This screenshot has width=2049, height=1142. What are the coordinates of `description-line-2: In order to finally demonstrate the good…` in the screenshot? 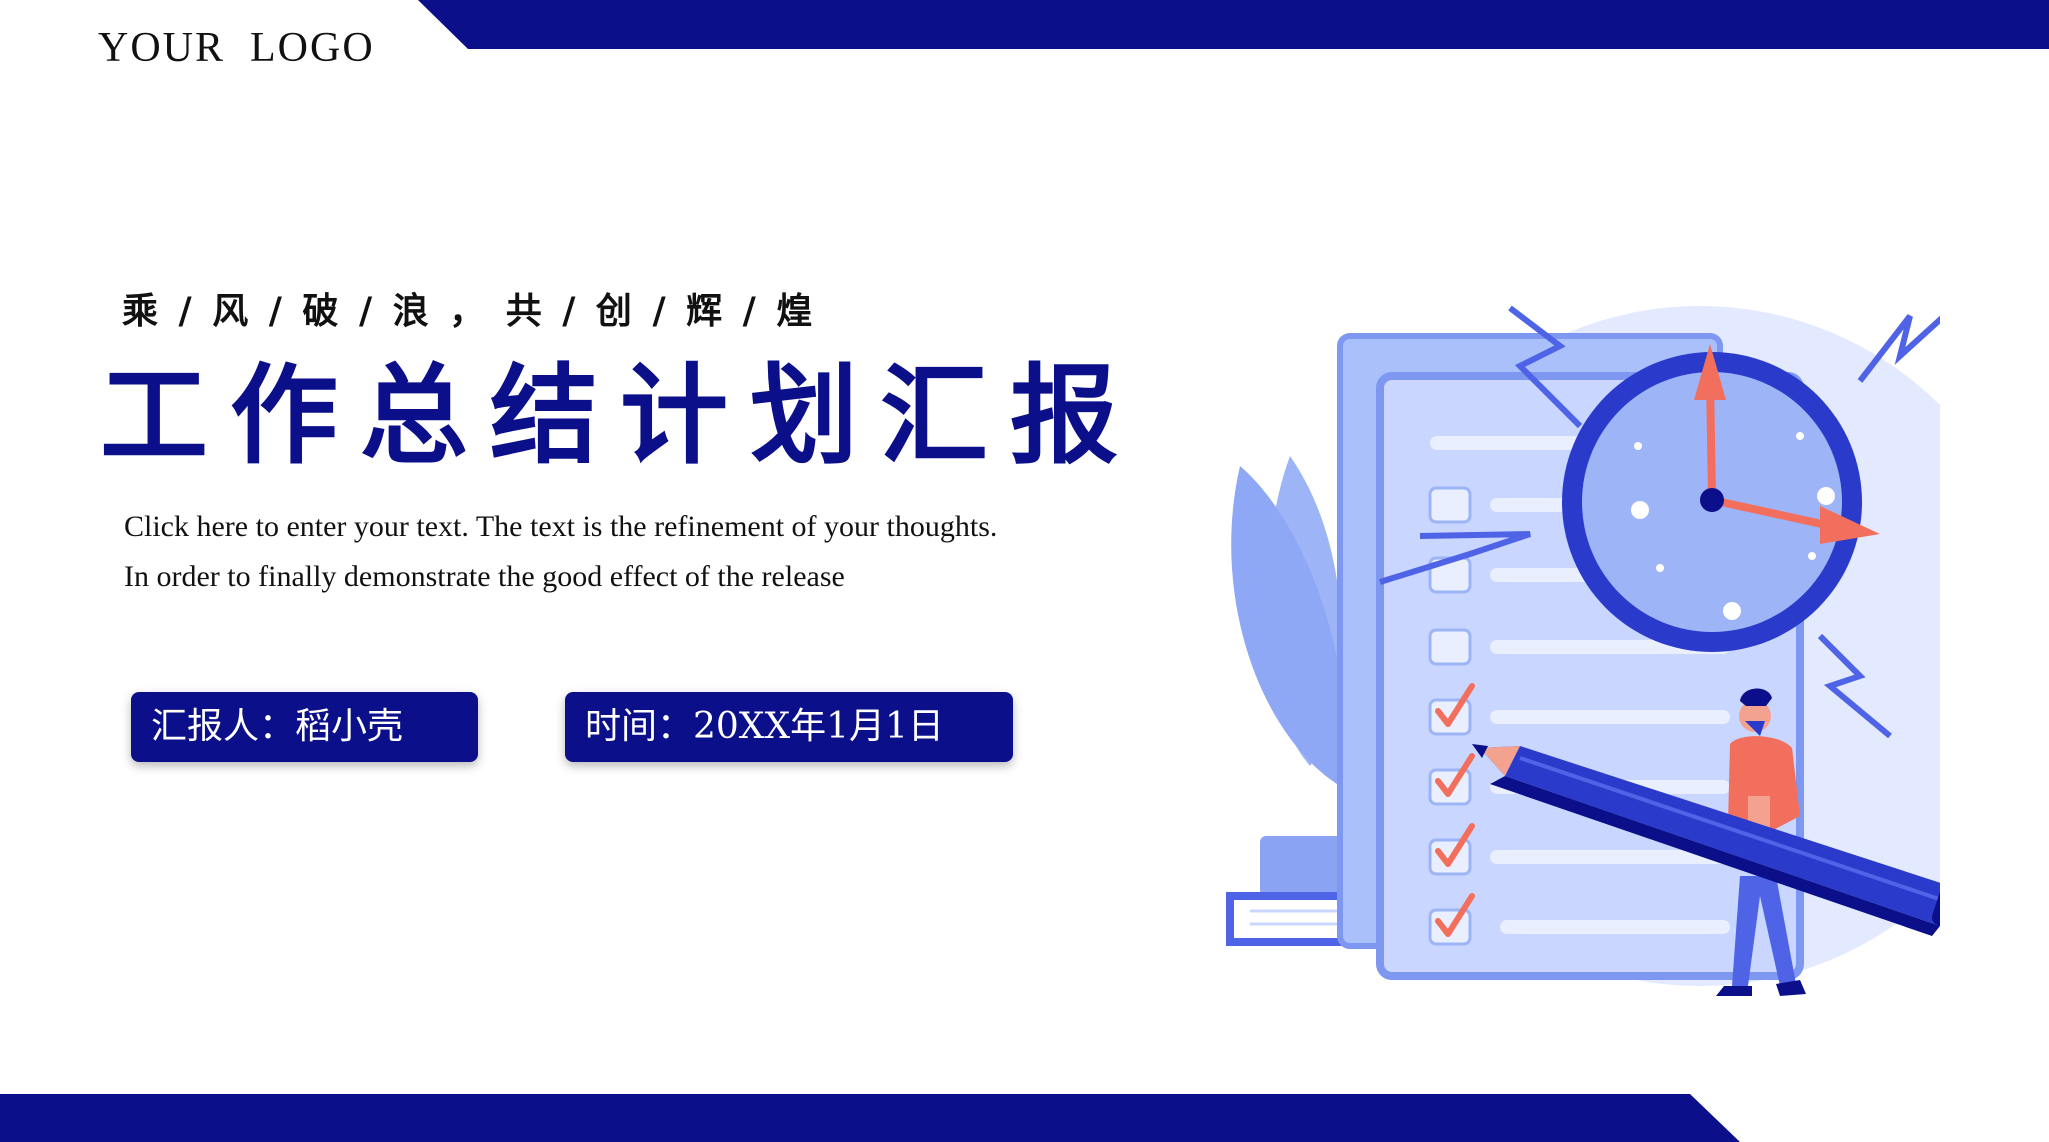 It's located at (484, 576).